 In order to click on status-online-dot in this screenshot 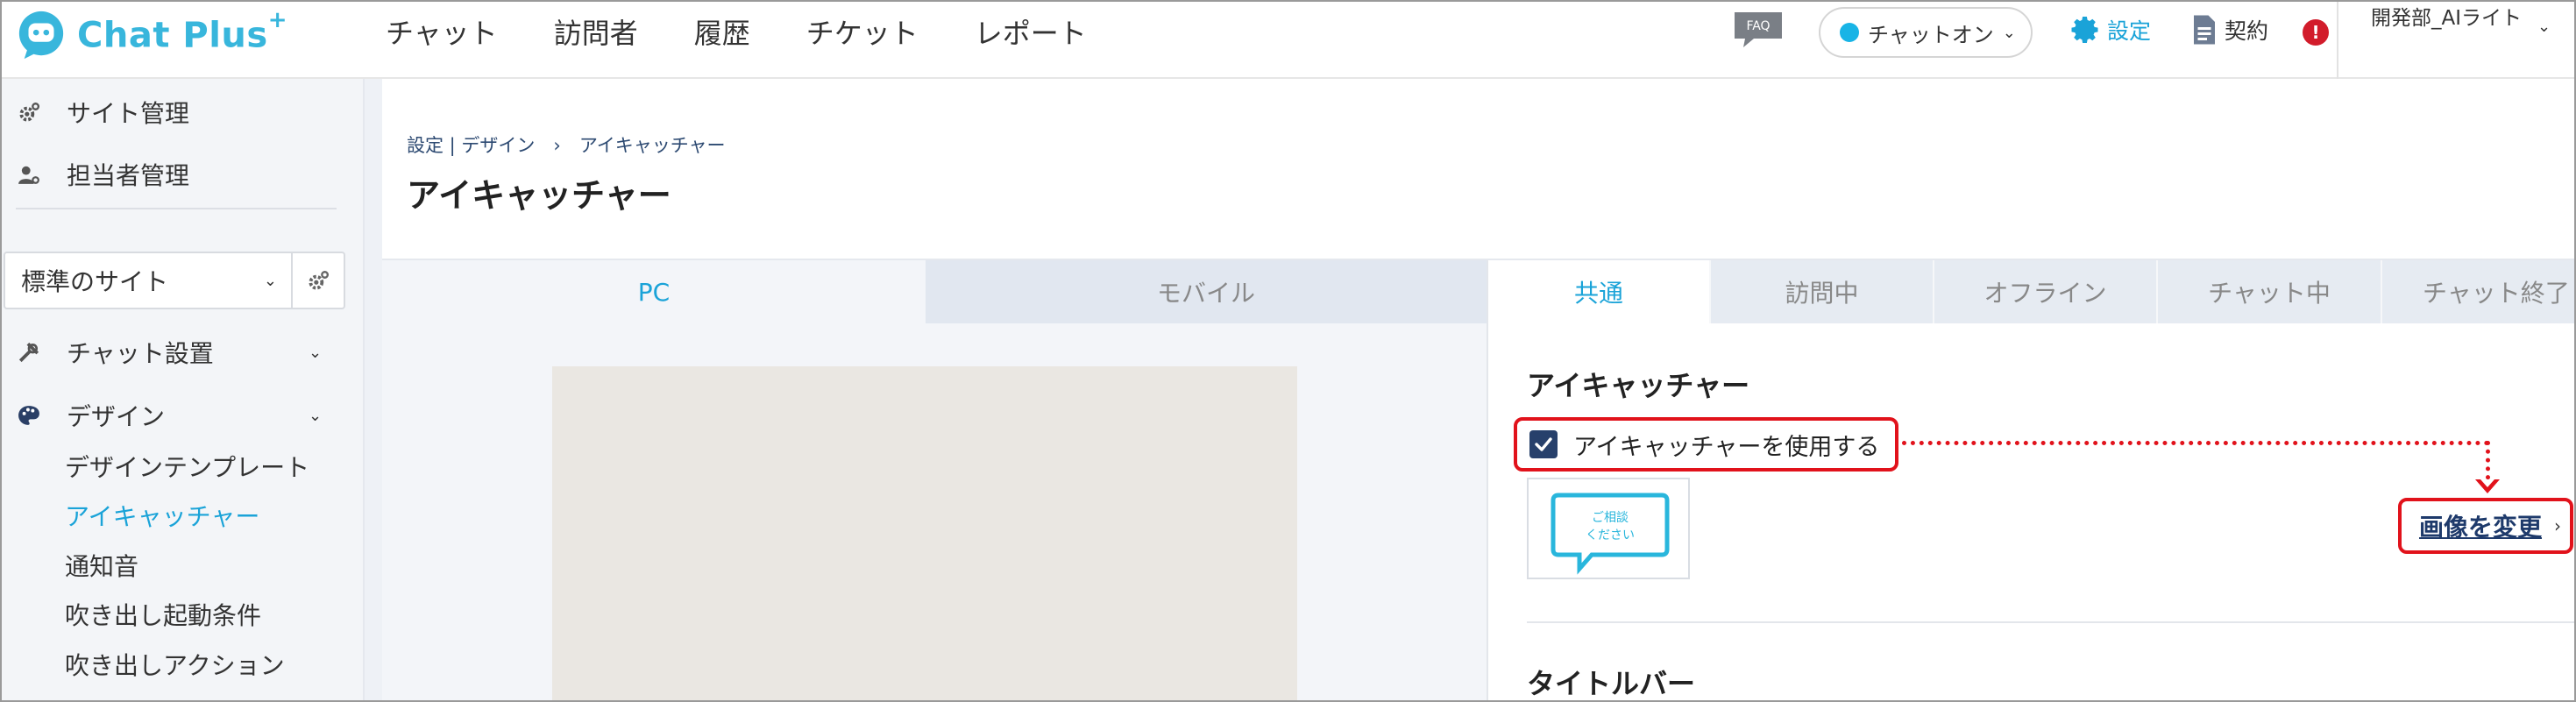, I will do `click(1849, 32)`.